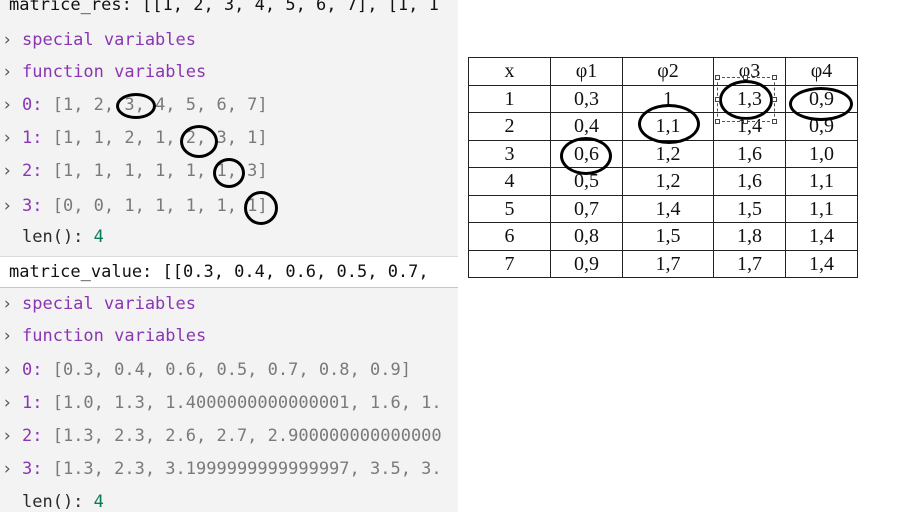  What do you see at coordinates (586, 71) in the screenshot?
I see `col-header: φ1` at bounding box center [586, 71].